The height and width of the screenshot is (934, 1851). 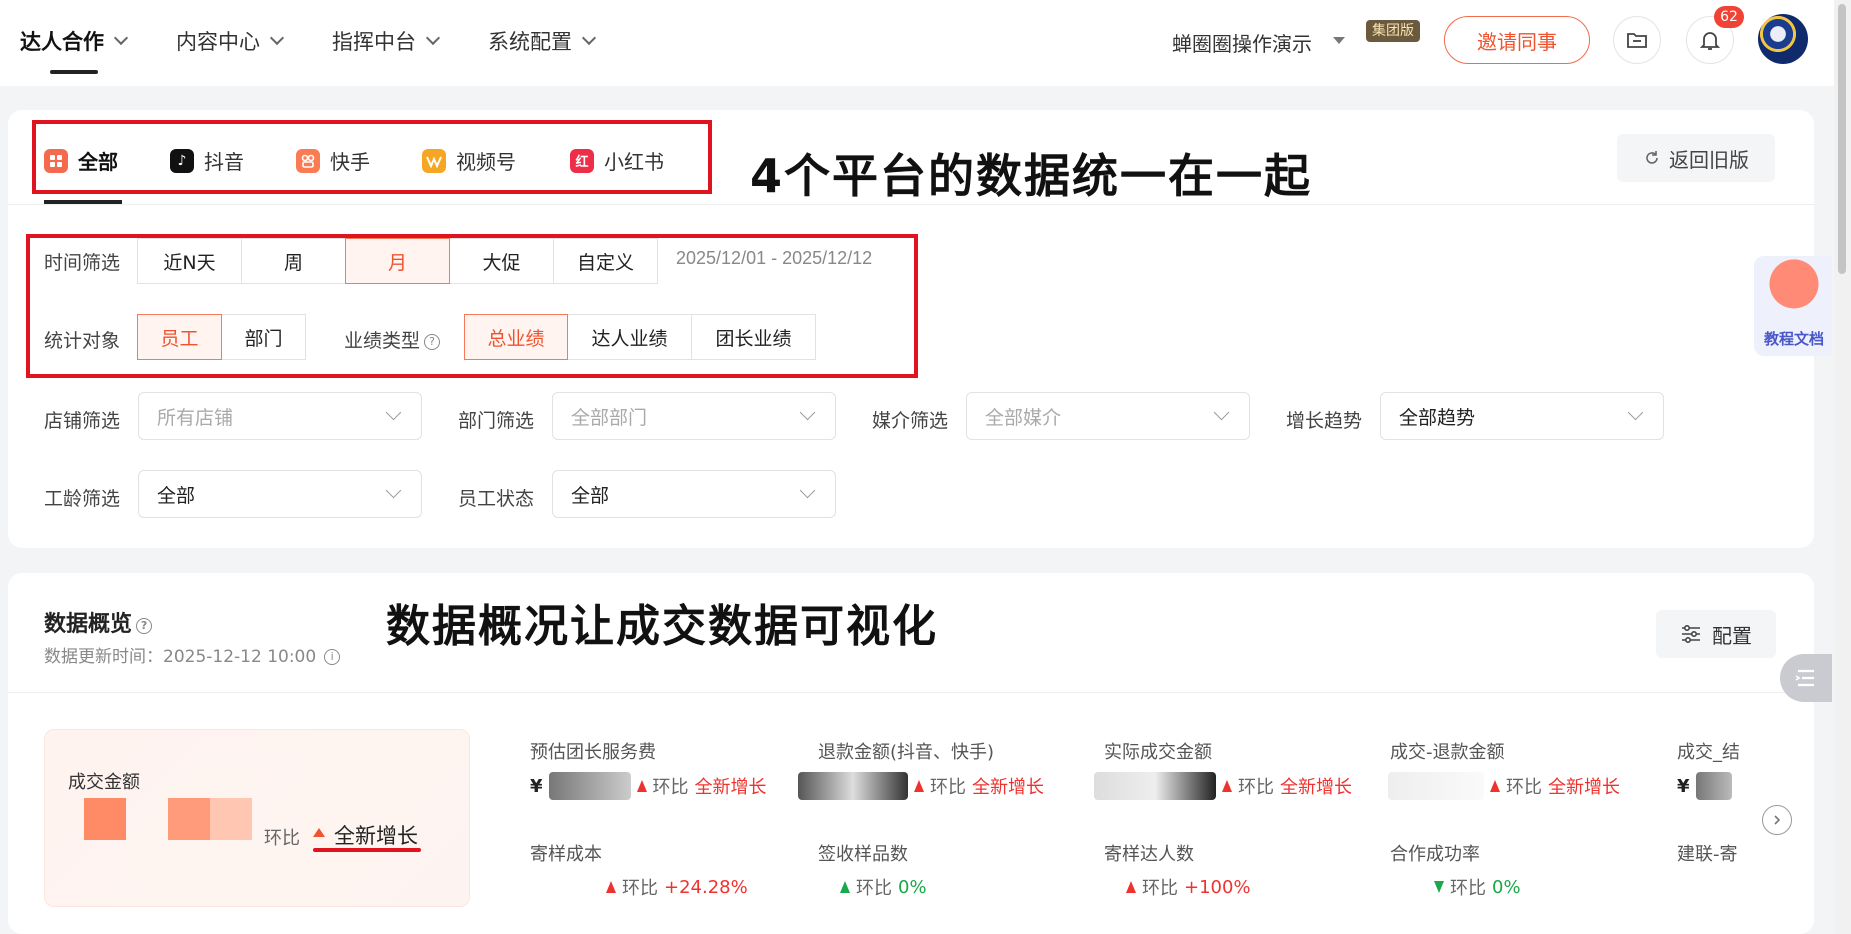 What do you see at coordinates (706, 887) in the screenshot?
I see `mom-change: +24.28%` at bounding box center [706, 887].